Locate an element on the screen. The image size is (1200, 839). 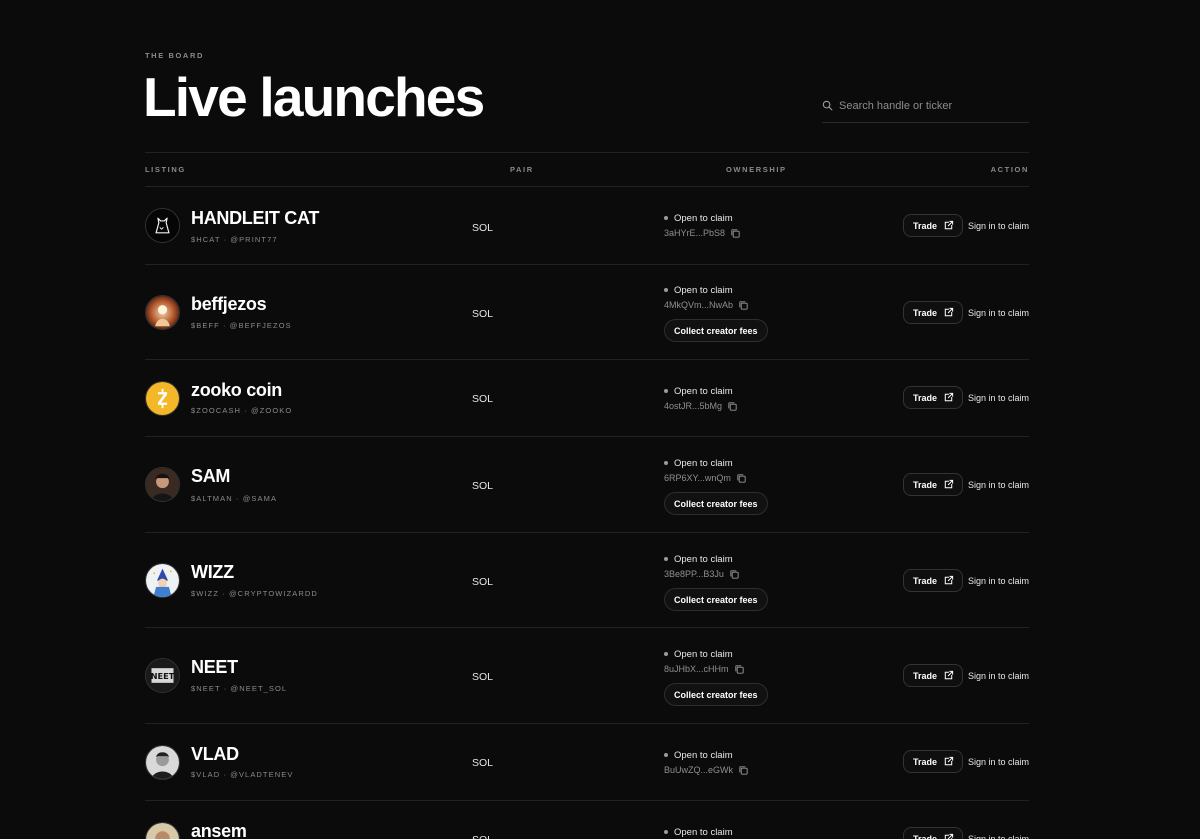
svg-text: NEET is located at coordinates (163, 676).